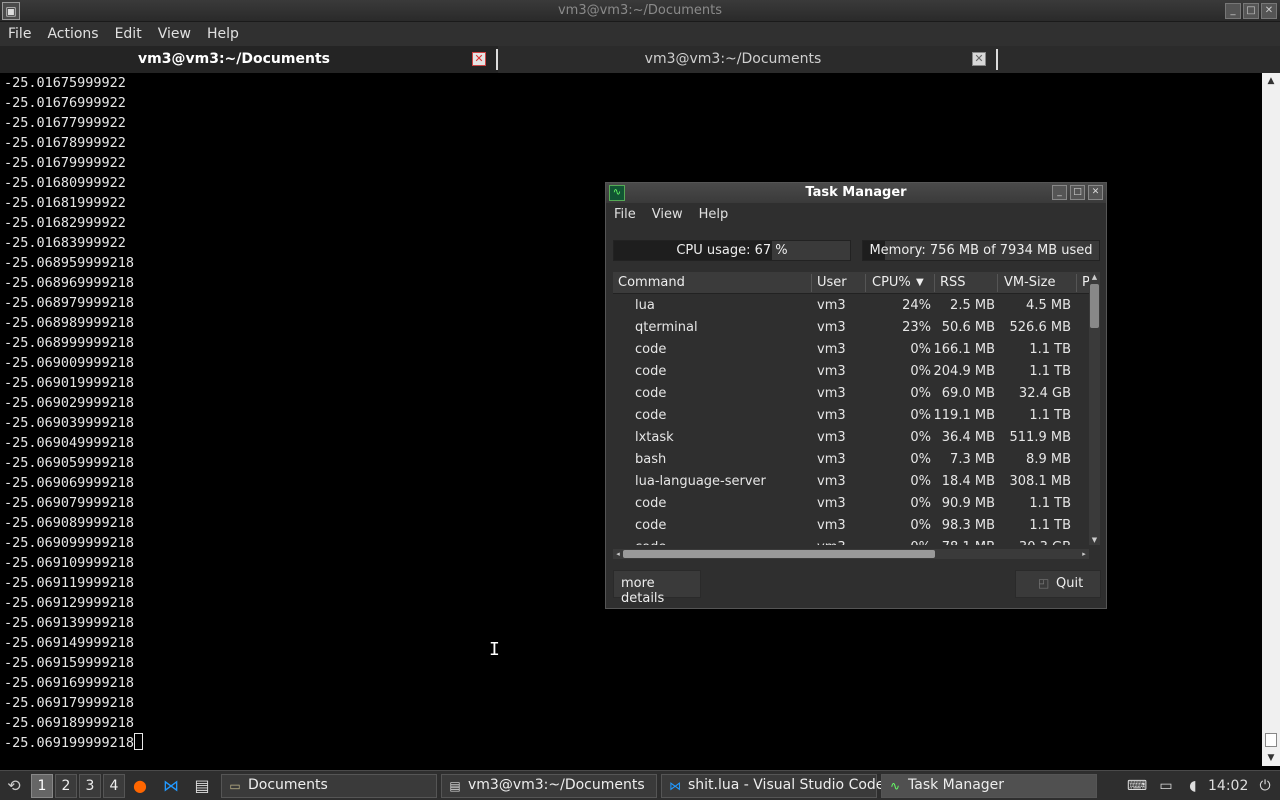 This screenshot has width=1280, height=800. I want to click on app-menu-icon: ⟲, so click(14, 786).